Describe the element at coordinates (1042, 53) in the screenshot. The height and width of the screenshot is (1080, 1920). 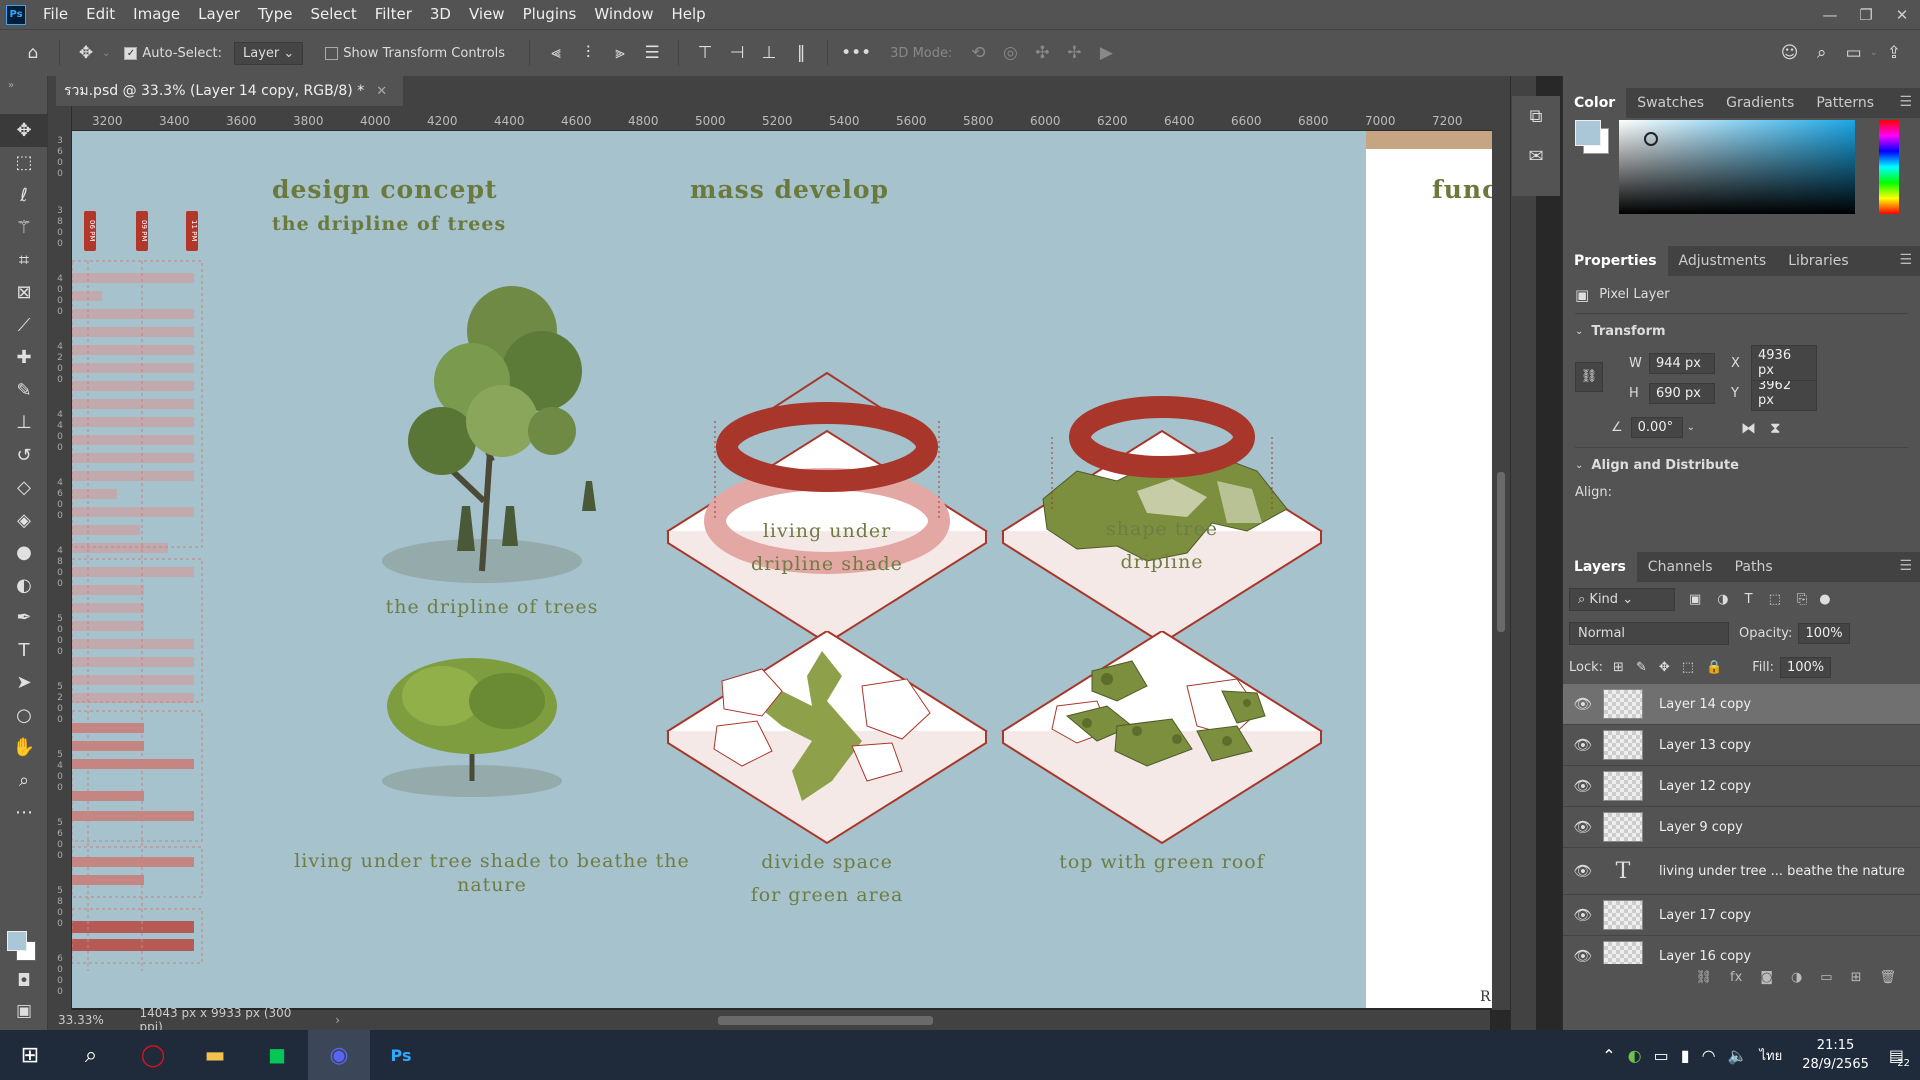
I see `3d-pan-icon: ✣` at that location.